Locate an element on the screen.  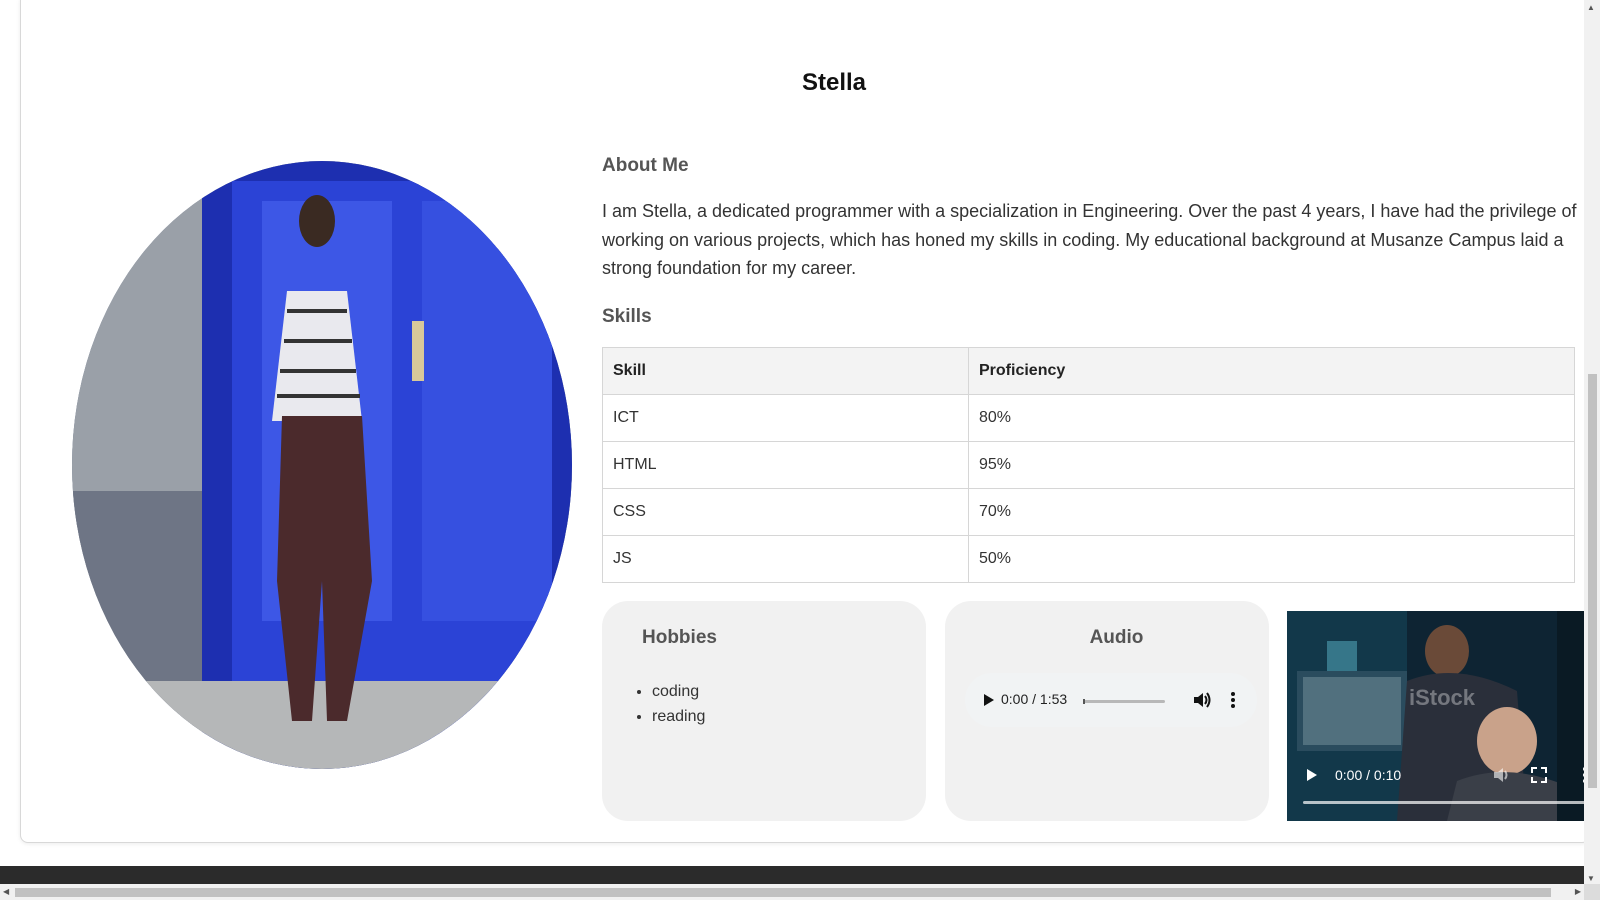
audio-panel: Audio 0:00 / 1:53 is located at coordinates (1107, 711).